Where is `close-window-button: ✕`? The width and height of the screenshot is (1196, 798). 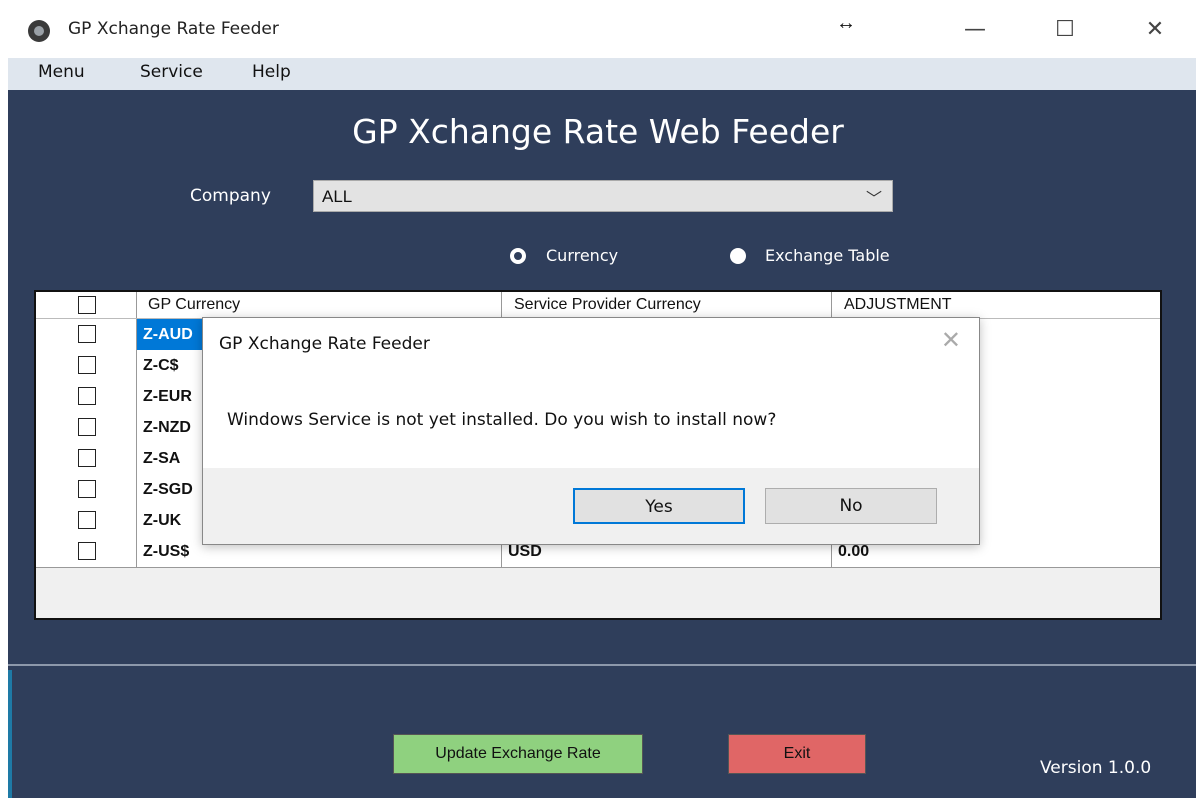 close-window-button: ✕ is located at coordinates (1155, 30).